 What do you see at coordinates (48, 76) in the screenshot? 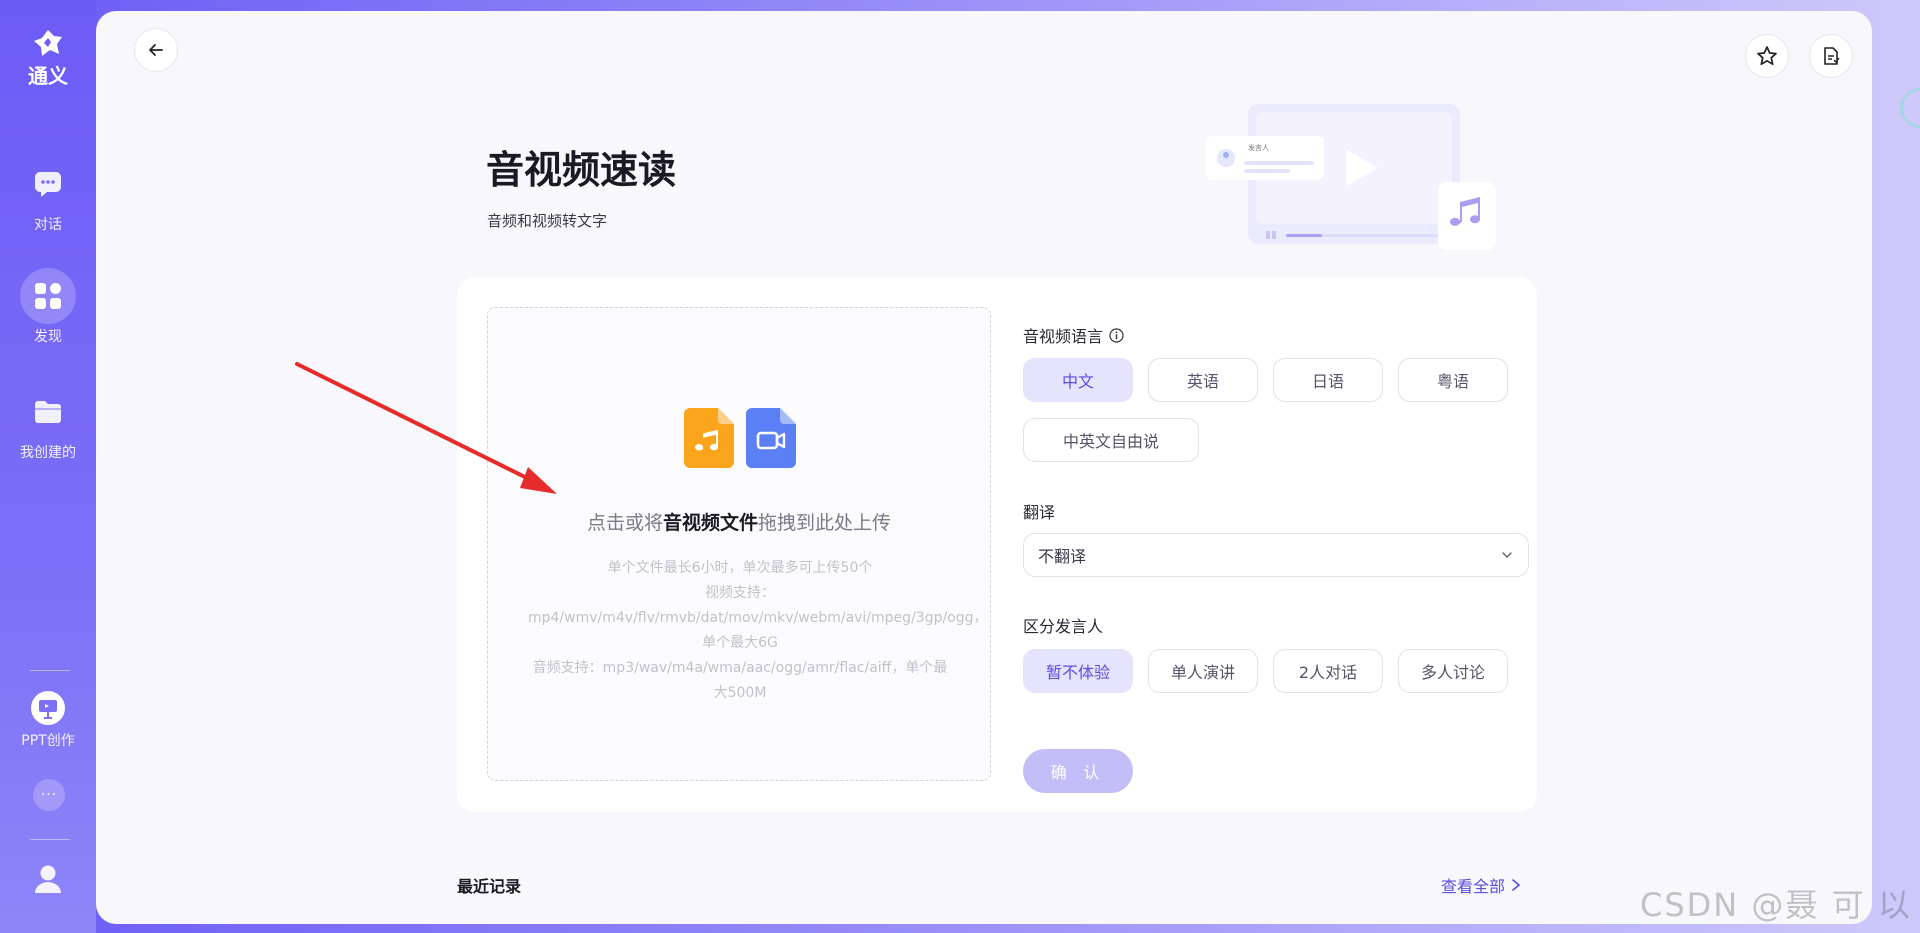
I see `logo-text: 通义` at bounding box center [48, 76].